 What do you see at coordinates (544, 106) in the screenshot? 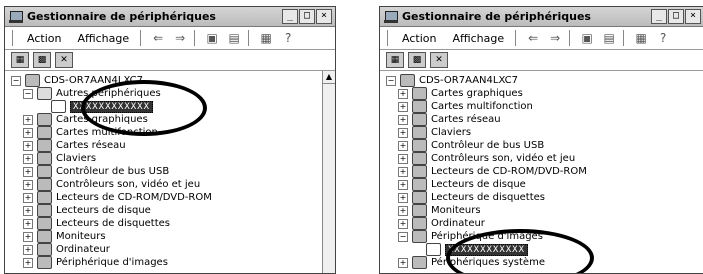
I see `tree-item: + Cartes multifonction` at bounding box center [544, 106].